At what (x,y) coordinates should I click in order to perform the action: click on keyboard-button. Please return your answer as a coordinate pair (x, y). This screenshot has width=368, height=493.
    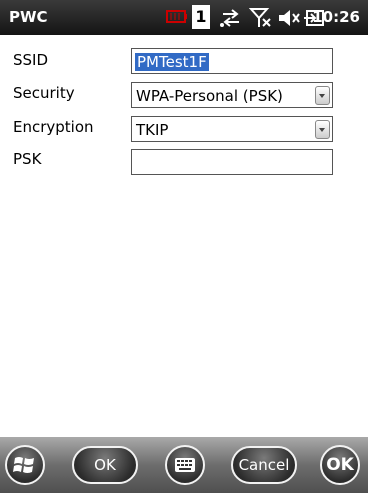
    Looking at the image, I should click on (185, 465).